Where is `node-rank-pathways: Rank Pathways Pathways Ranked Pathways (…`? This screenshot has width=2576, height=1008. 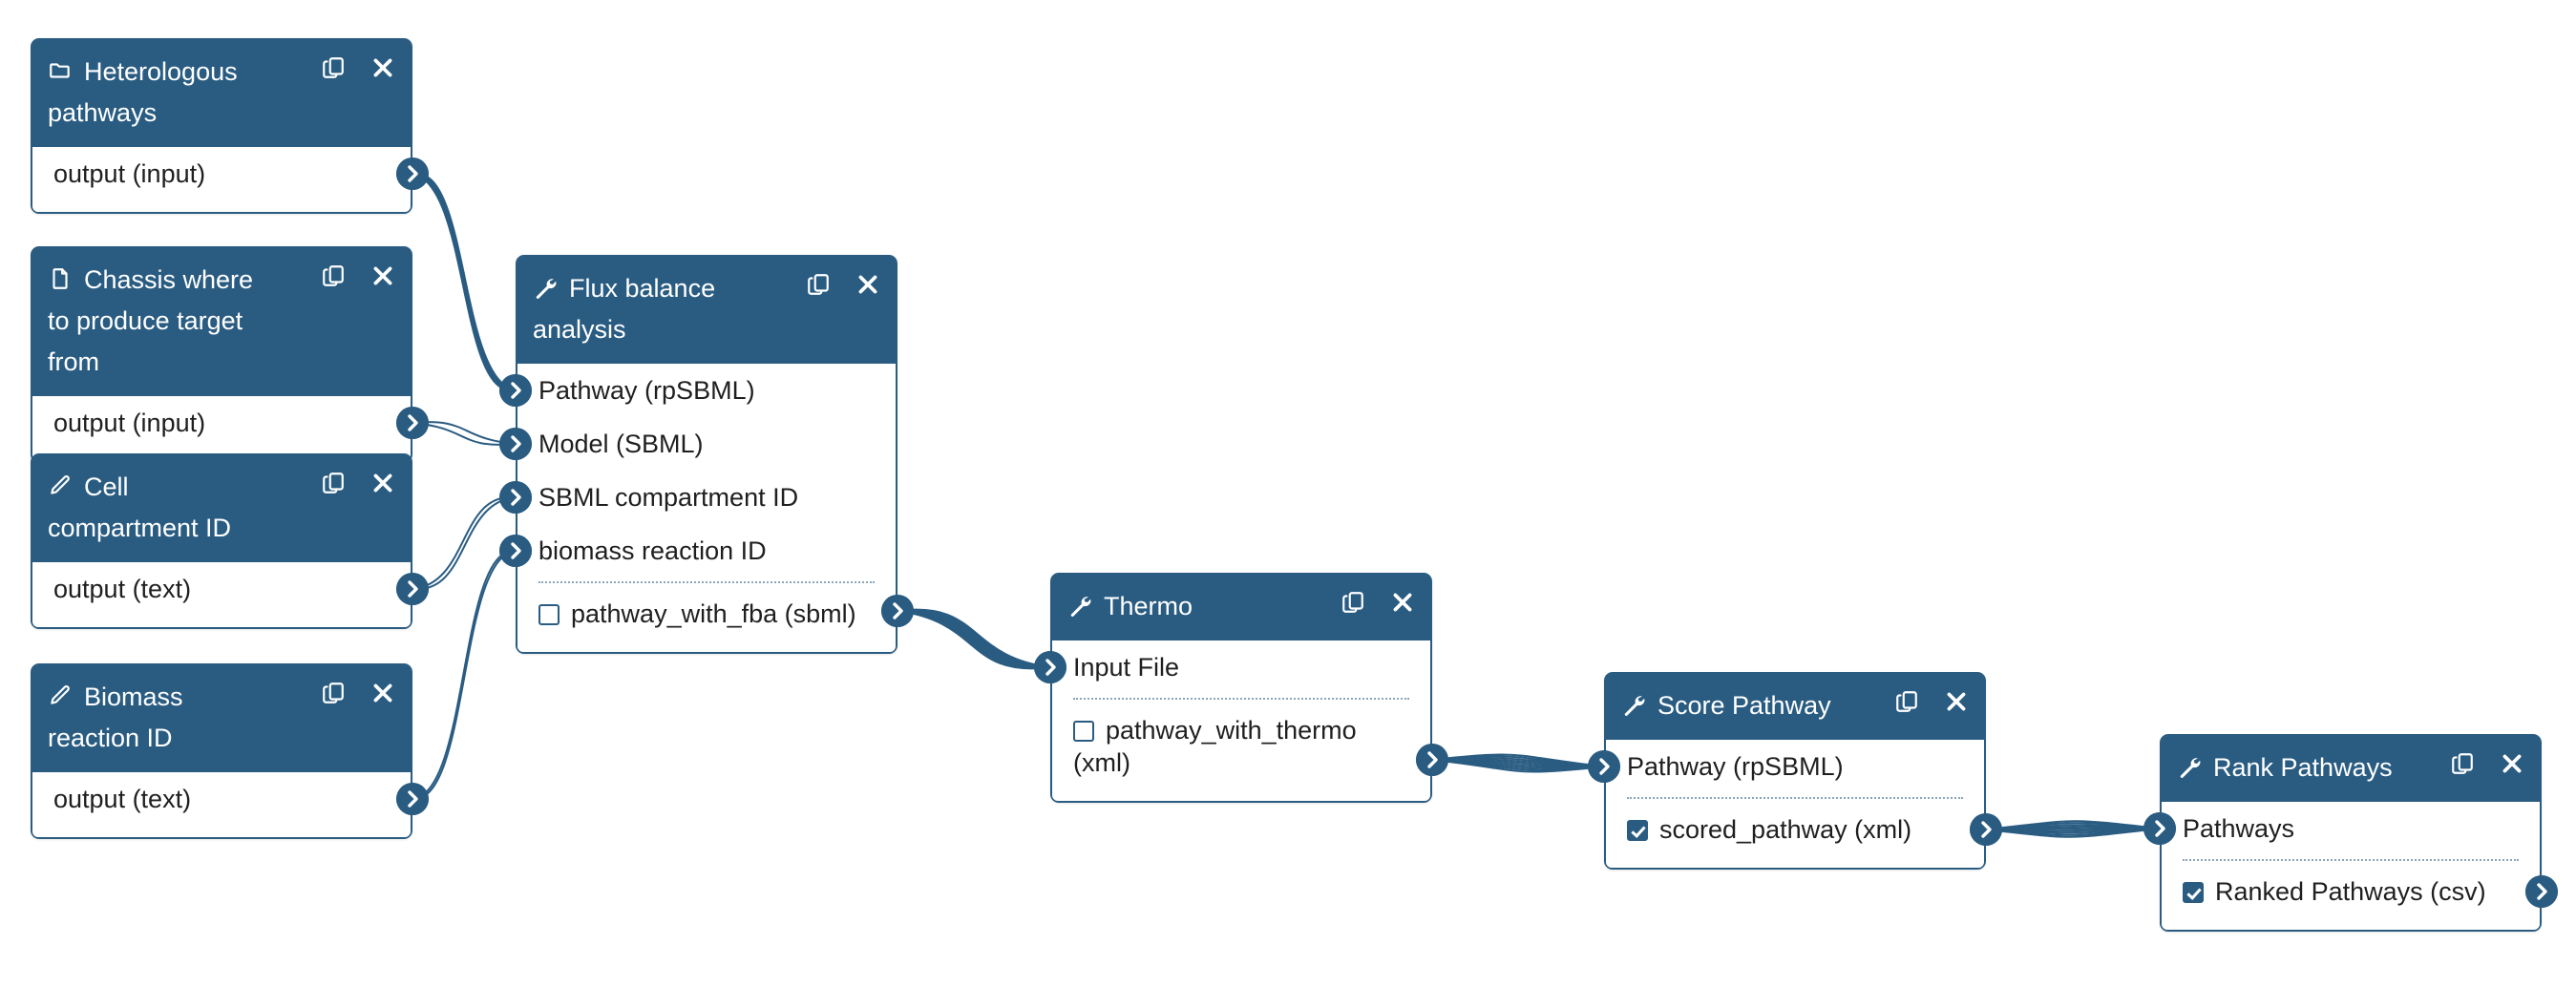 node-rank-pathways: Rank Pathways Pathways Ranked Pathways (… is located at coordinates (2350, 833).